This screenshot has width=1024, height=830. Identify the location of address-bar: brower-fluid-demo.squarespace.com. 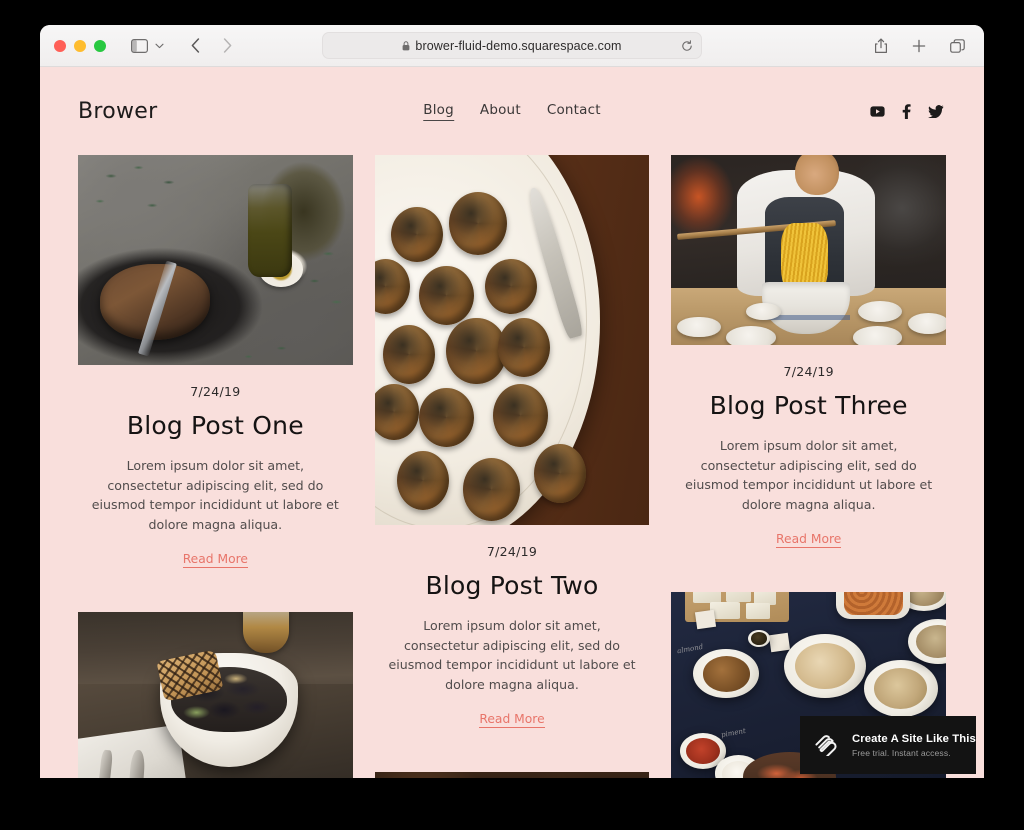
(512, 45).